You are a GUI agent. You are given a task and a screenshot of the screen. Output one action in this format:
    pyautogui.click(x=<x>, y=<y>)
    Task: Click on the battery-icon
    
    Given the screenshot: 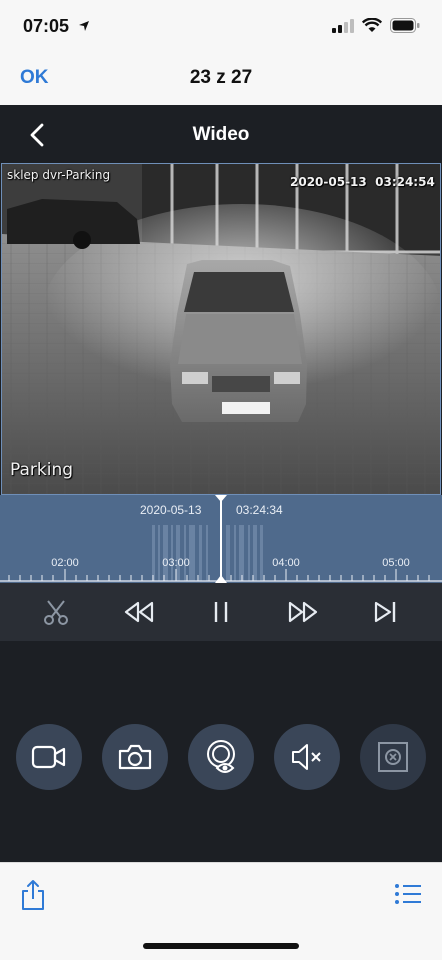 What is the action you would take?
    pyautogui.click(x=405, y=25)
    